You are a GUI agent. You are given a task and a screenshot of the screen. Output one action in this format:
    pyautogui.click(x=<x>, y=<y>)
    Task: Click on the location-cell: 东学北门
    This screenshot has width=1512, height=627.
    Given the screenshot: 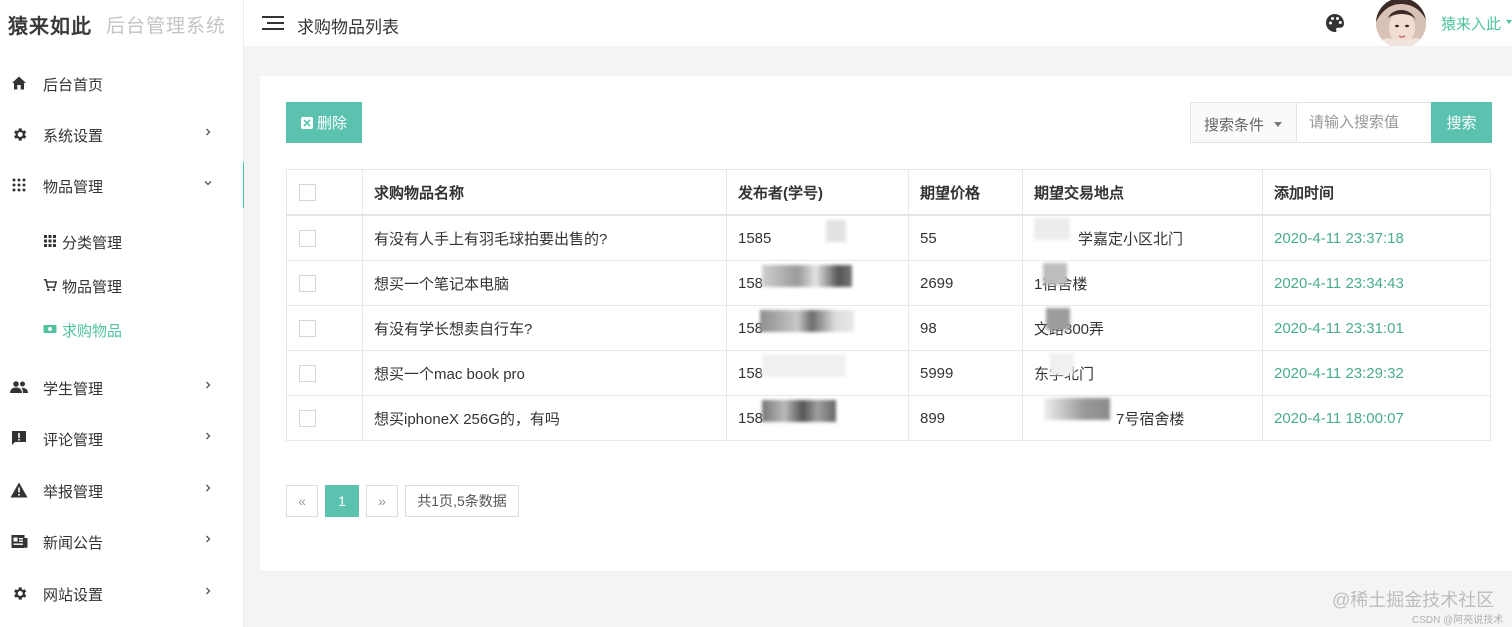 What is the action you would take?
    pyautogui.click(x=1142, y=373)
    